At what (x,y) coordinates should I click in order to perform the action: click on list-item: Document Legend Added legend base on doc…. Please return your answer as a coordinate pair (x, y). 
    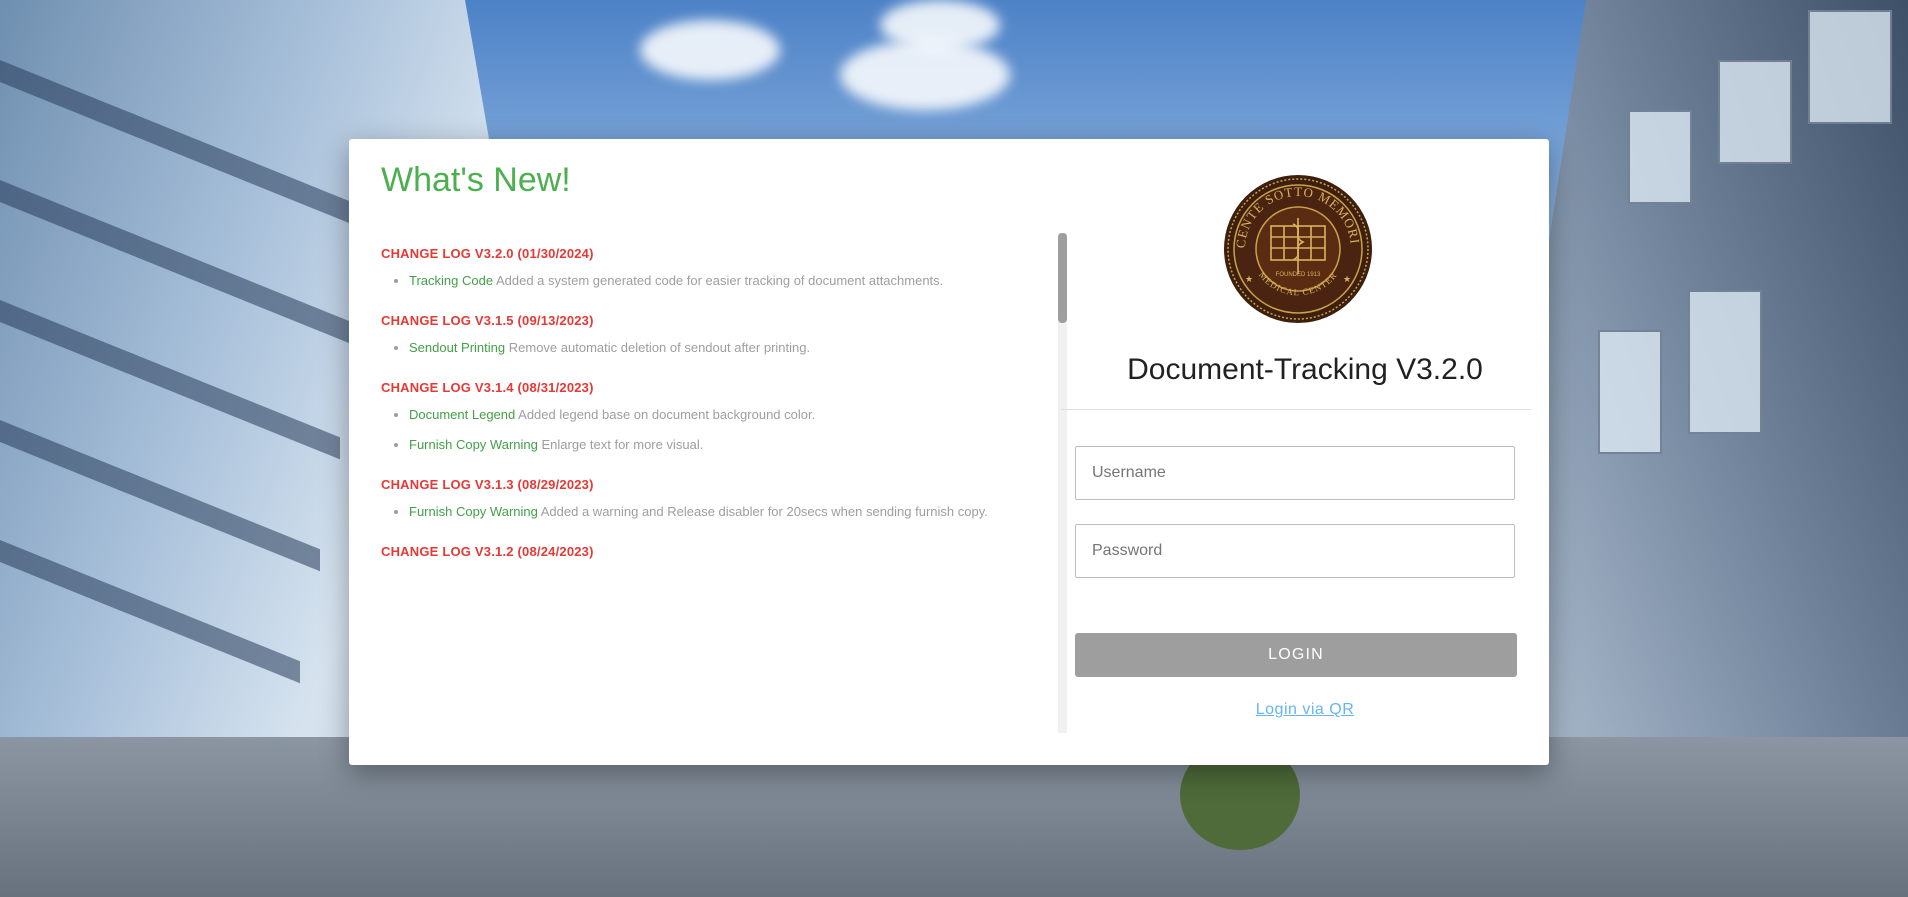
    Looking at the image, I should click on (723, 415).